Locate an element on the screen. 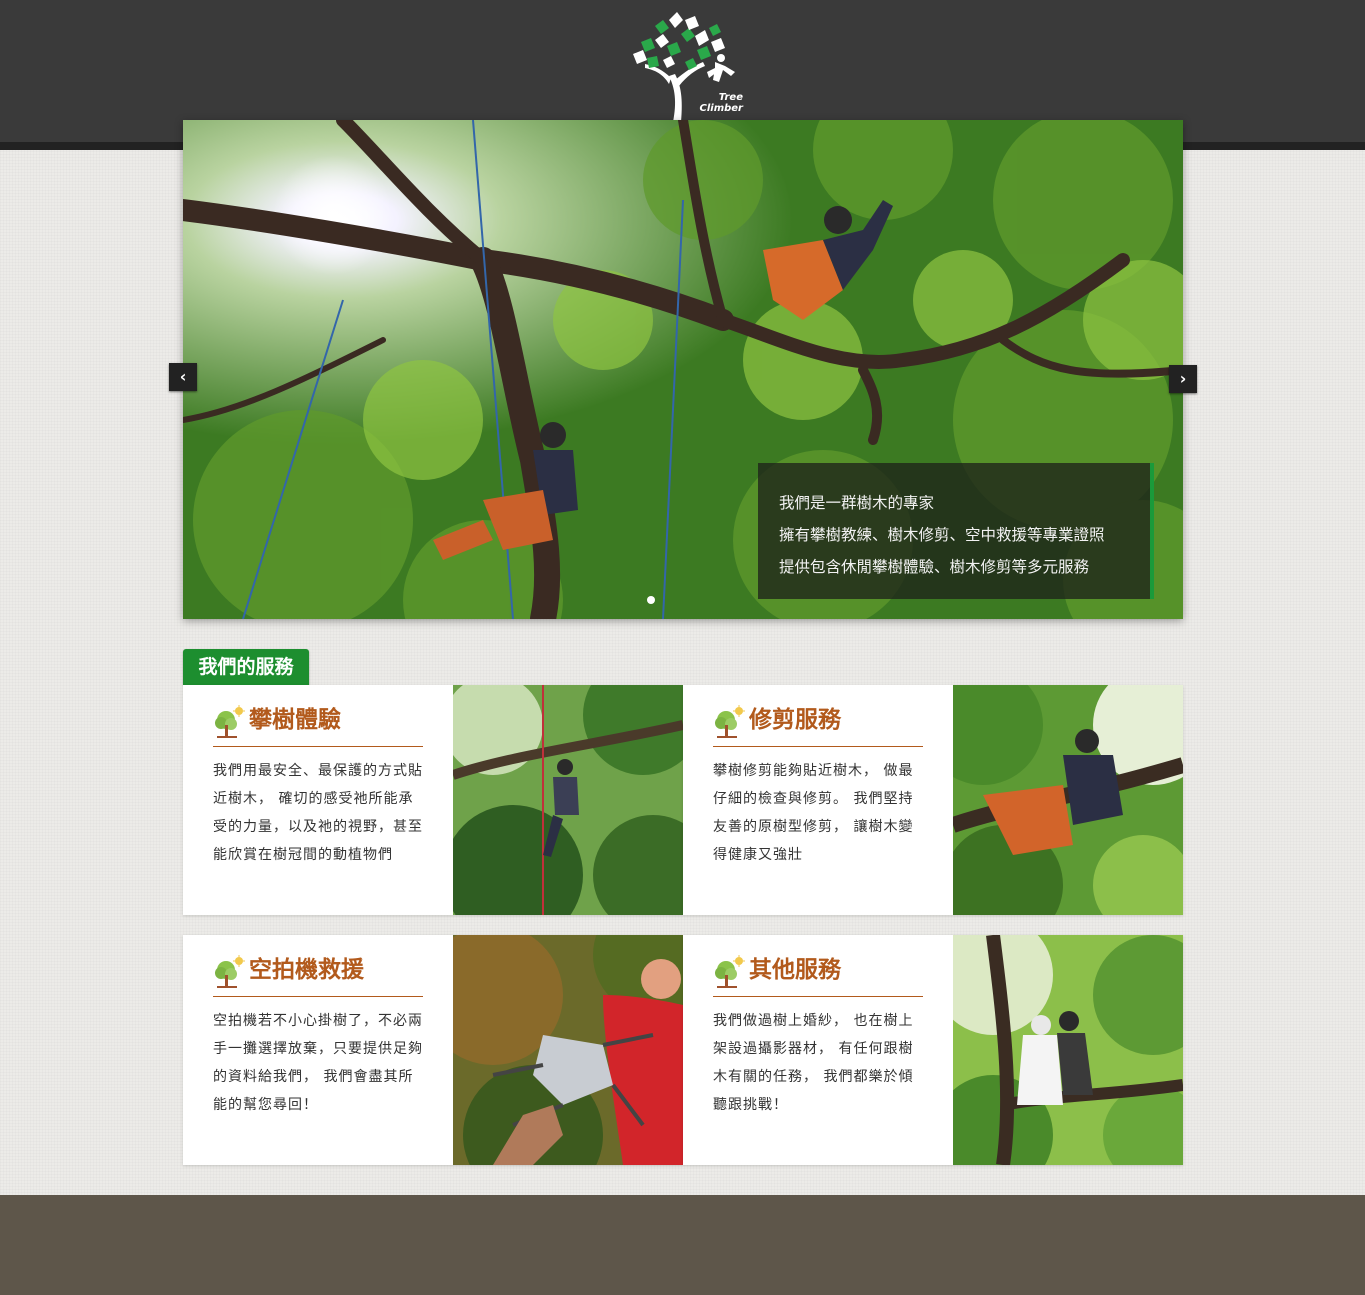  caption-line: 提供包含休閒攀樹體驗、樹木修剪等多元服務 is located at coordinates (934, 567).